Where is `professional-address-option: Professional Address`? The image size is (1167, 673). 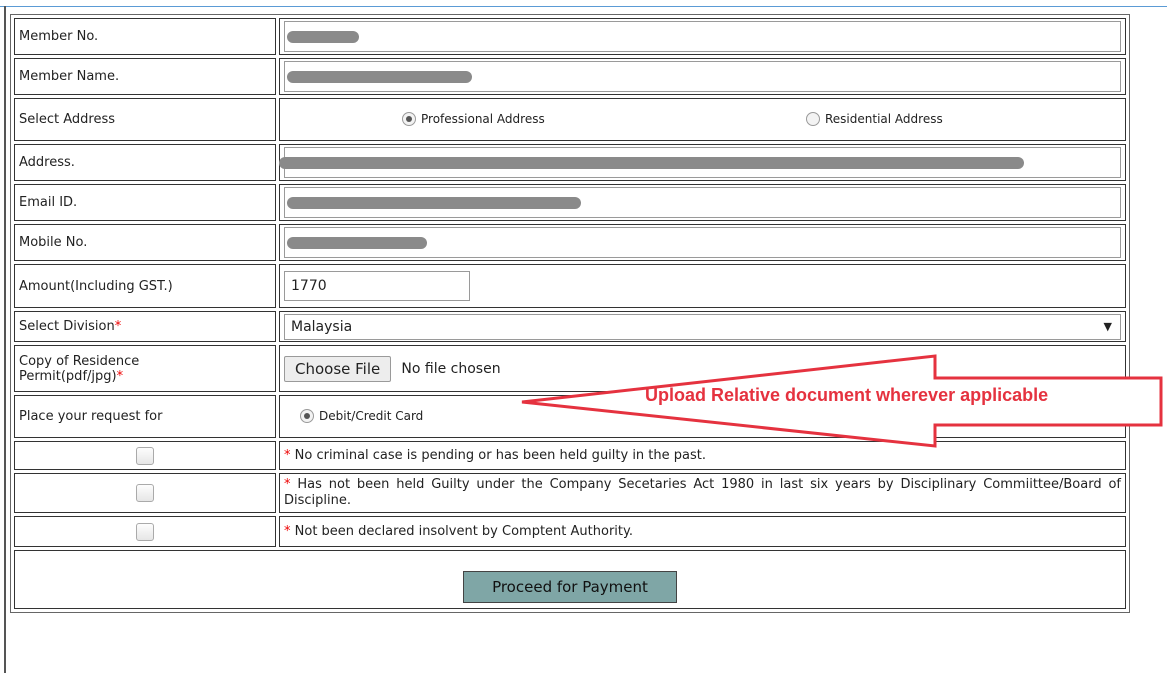 professional-address-option: Professional Address is located at coordinates (473, 119).